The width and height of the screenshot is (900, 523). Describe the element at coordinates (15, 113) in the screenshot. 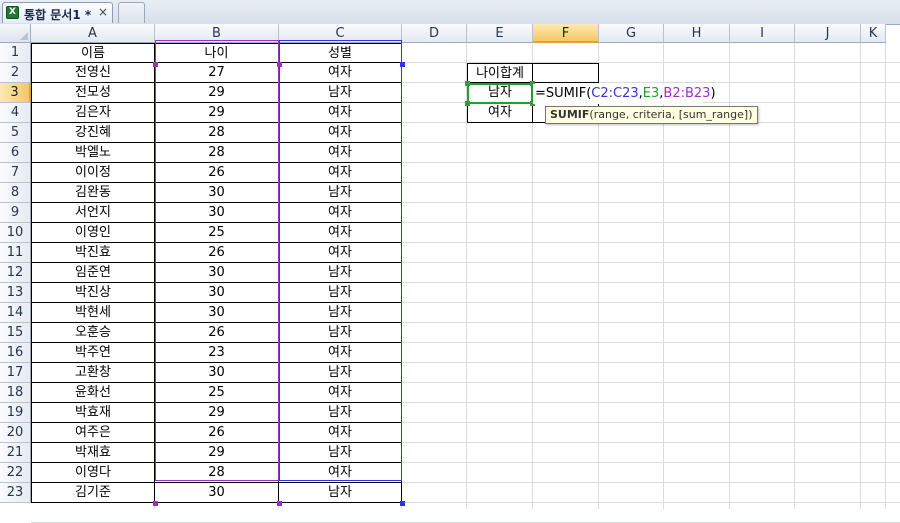

I see `row-header-4: 4` at that location.